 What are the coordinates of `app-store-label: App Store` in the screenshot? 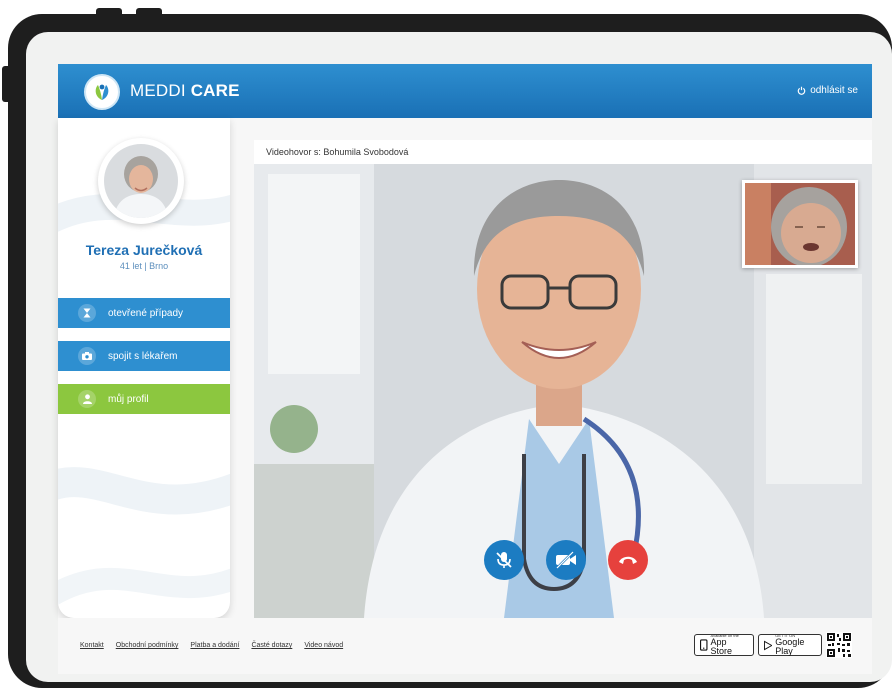 It's located at (721, 646).